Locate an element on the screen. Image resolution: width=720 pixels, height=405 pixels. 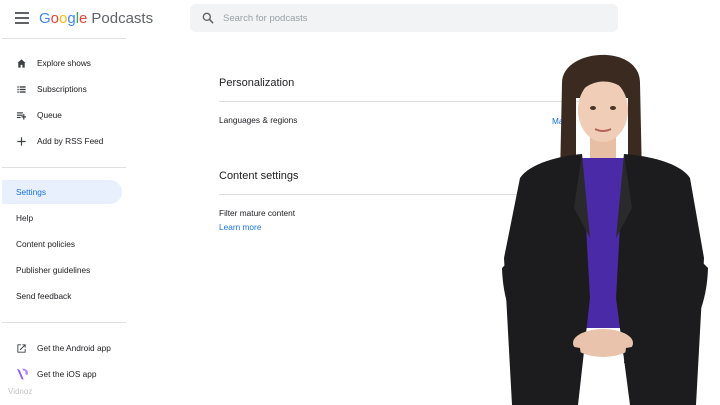
sidebar-item-publisher-guidelines: Publisher guidelines is located at coordinates (62, 270).